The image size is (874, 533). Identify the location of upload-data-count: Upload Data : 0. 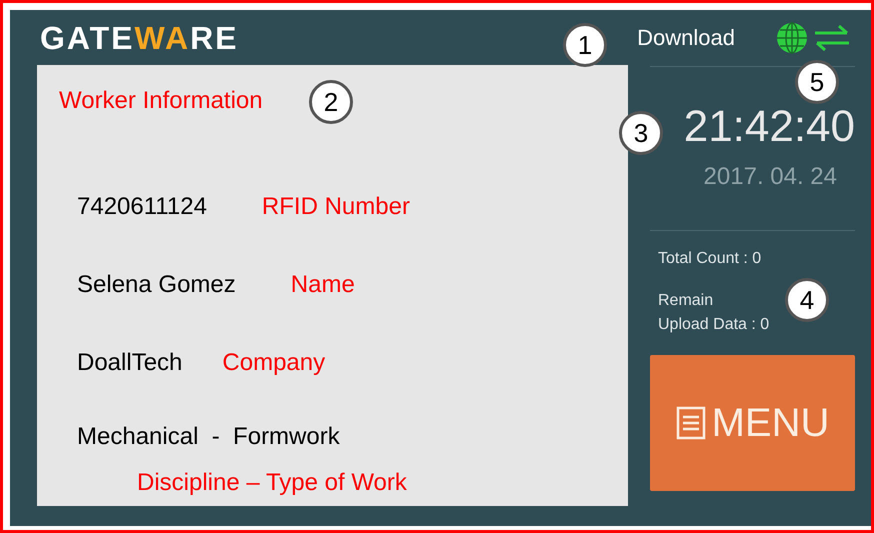
(714, 325).